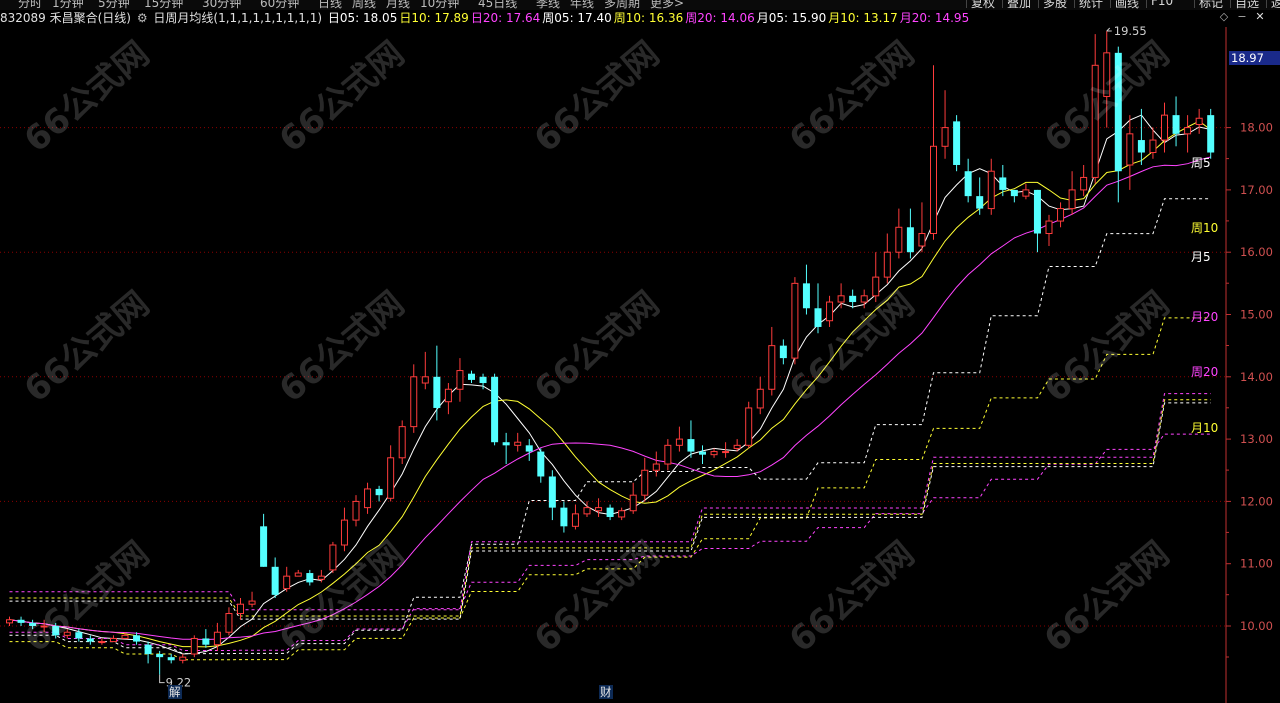 The image size is (1280, 703). I want to click on toolbar-button: 画线, so click(1126, 5).